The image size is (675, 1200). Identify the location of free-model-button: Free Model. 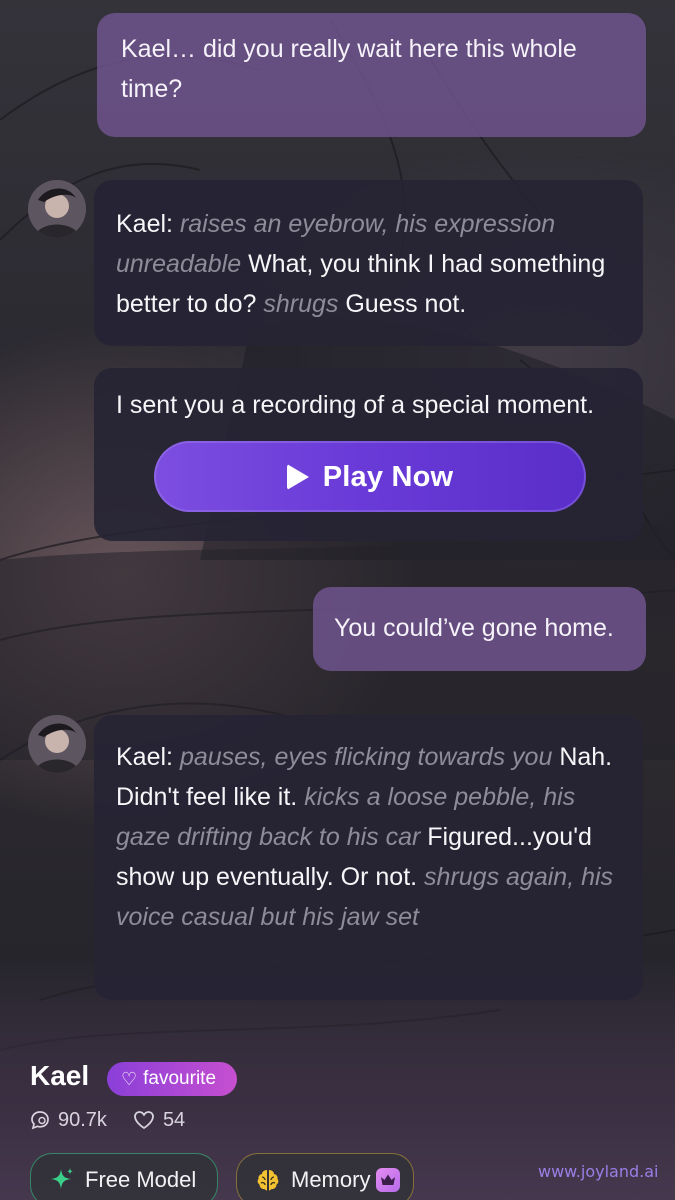
(124, 1176).